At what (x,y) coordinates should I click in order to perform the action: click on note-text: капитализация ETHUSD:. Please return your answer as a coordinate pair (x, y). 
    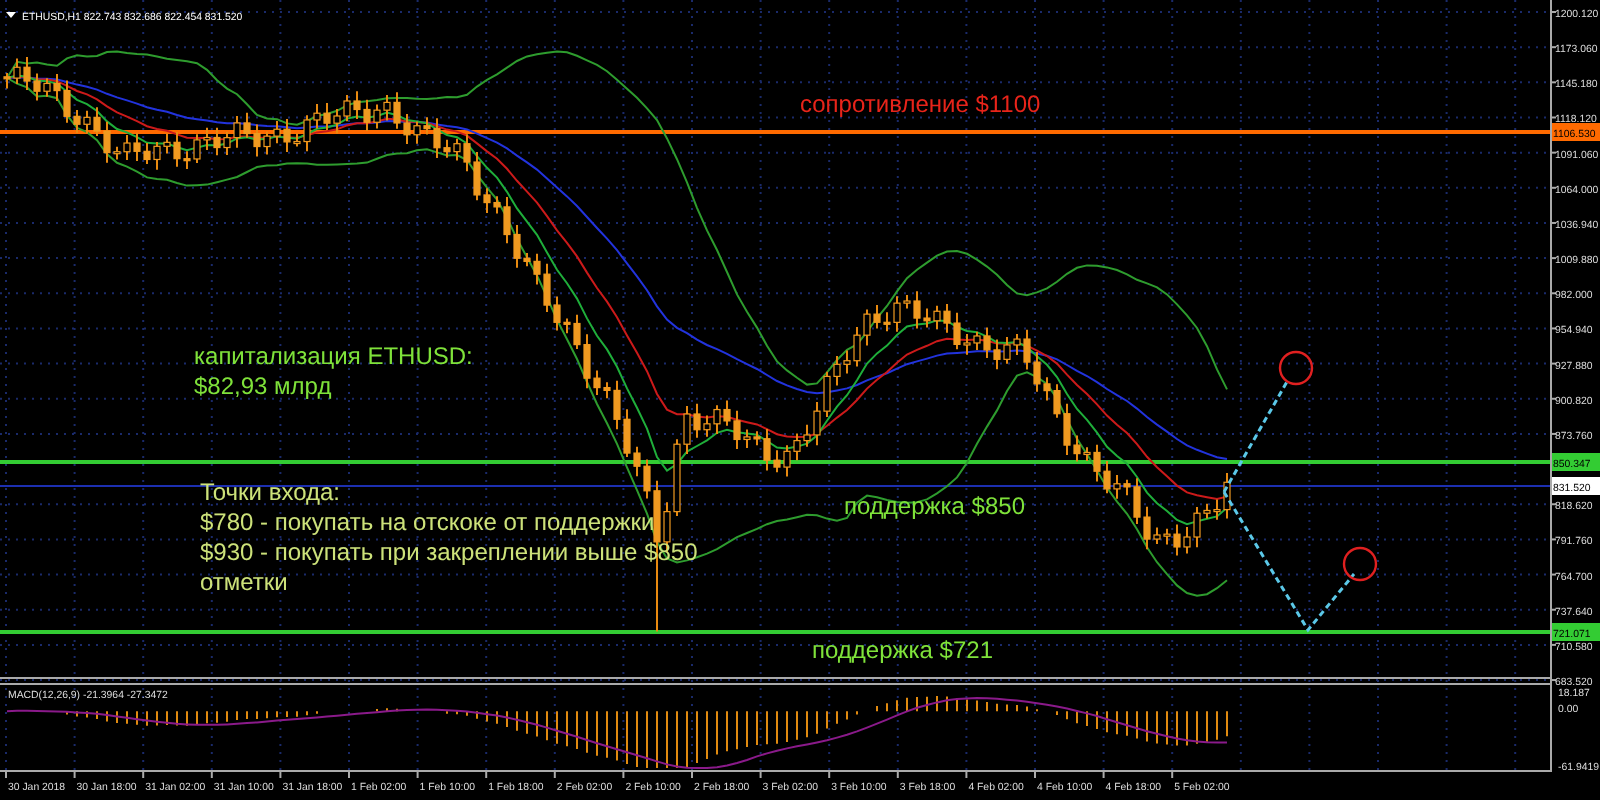
    Looking at the image, I should click on (333, 356).